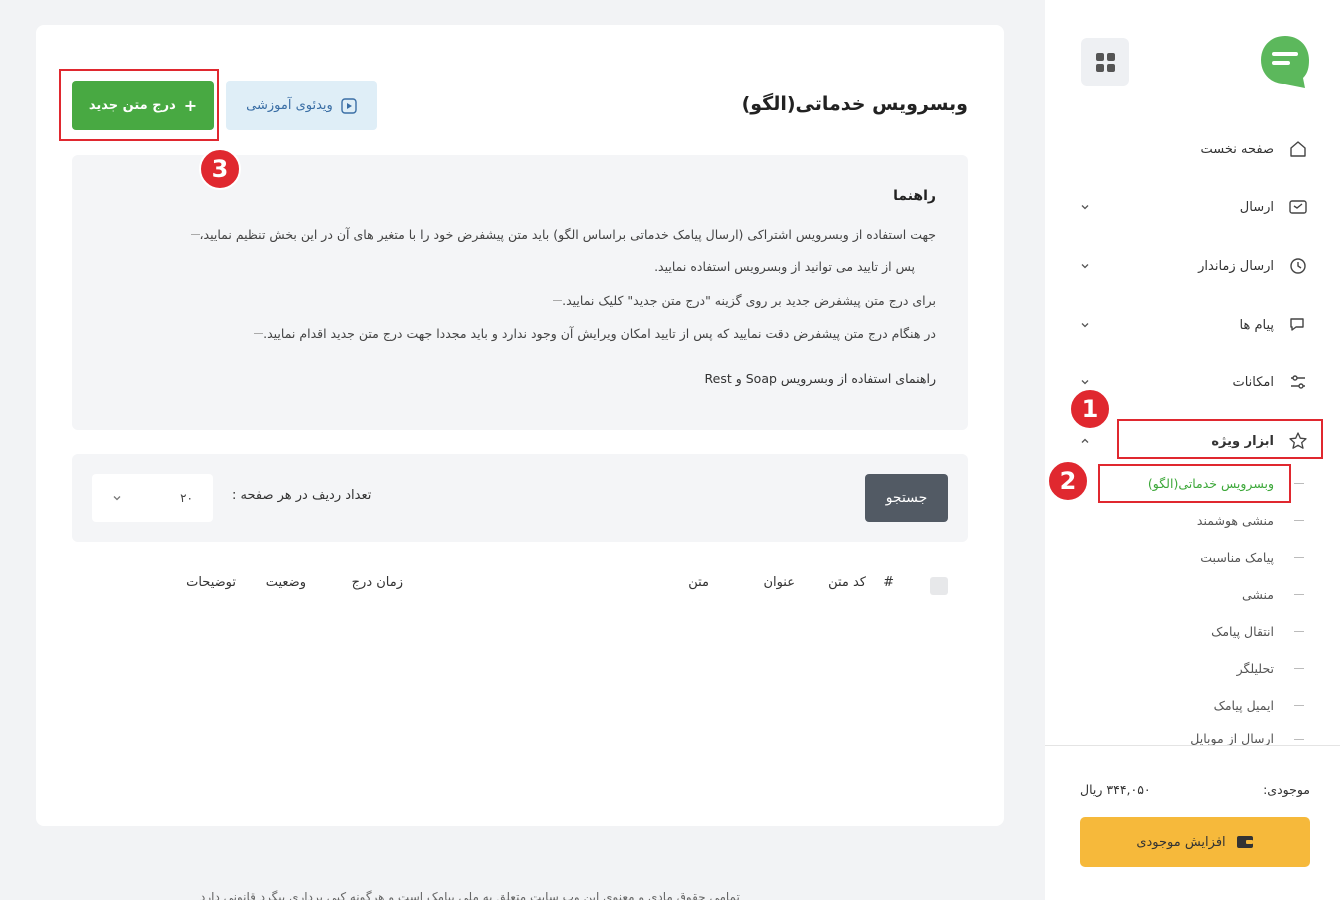 The height and width of the screenshot is (900, 1340). I want to click on column-header-status: وضعیت, so click(285, 582).